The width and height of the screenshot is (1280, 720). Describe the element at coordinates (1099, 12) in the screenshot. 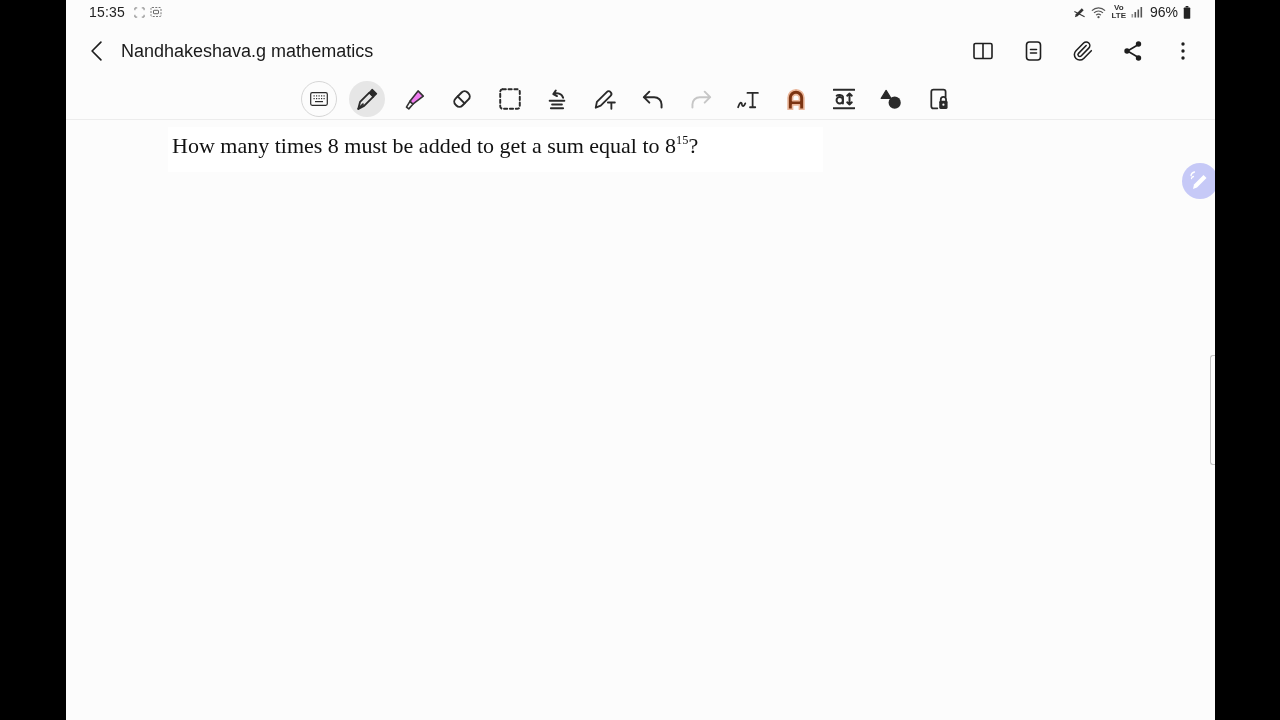

I see `wifi-icon` at that location.